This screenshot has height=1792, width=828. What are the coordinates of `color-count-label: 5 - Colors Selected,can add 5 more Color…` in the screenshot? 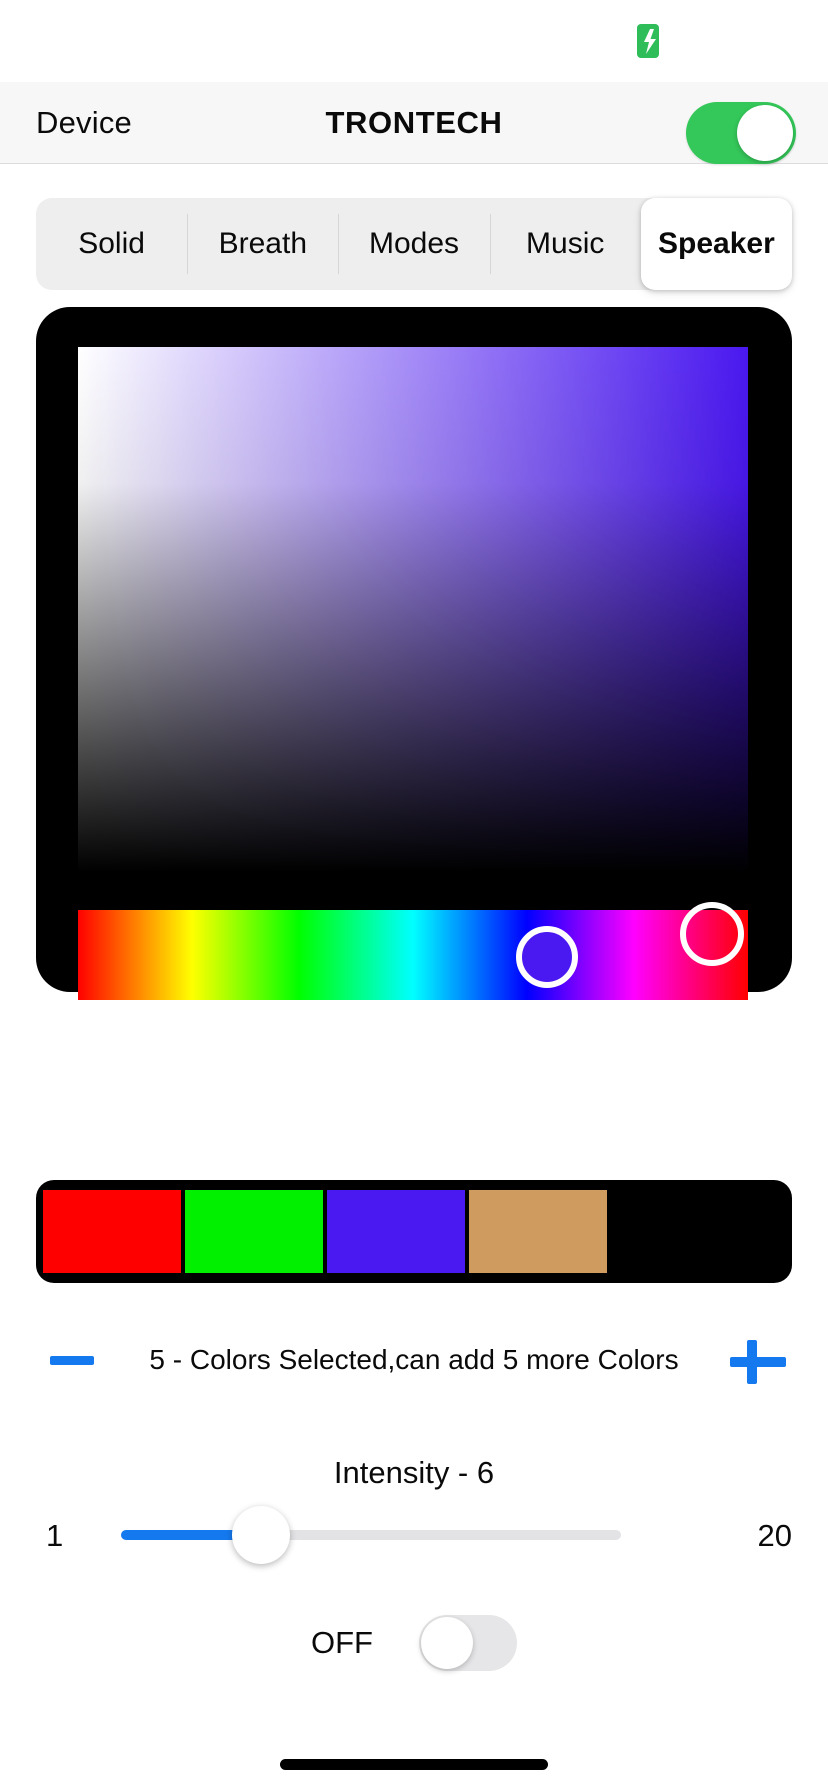 It's located at (414, 1359).